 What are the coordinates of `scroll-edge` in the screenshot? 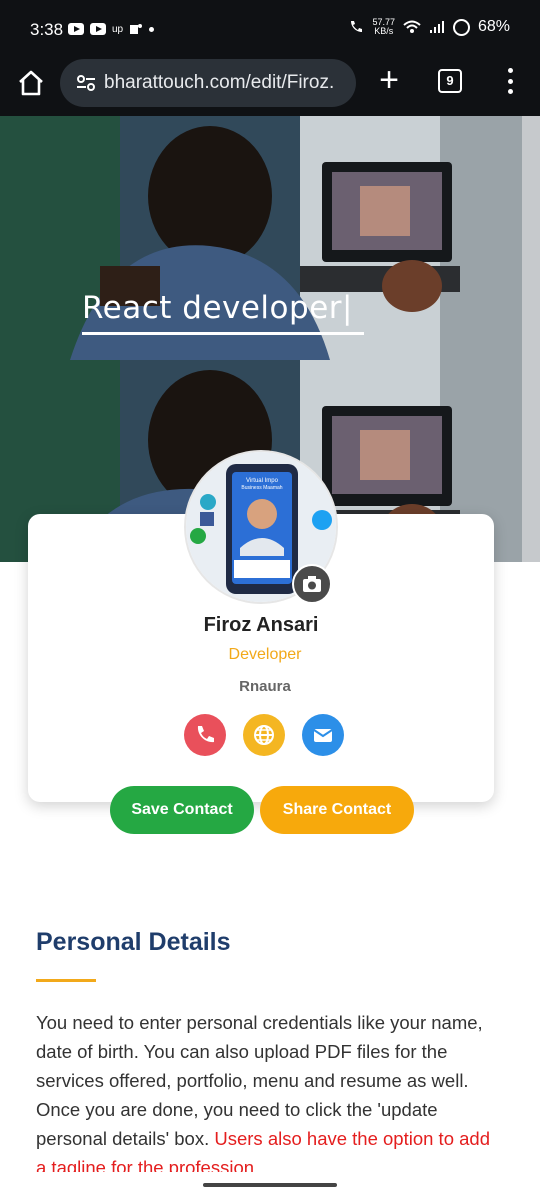 It's located at (531, 339).